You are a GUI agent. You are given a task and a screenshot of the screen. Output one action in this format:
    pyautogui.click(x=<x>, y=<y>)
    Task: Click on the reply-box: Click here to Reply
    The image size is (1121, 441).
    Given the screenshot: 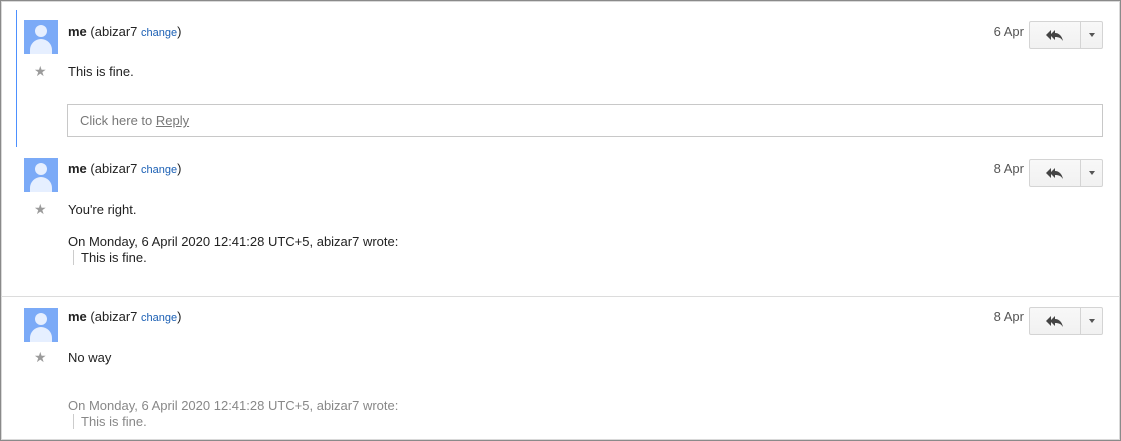 What is the action you would take?
    pyautogui.click(x=585, y=120)
    